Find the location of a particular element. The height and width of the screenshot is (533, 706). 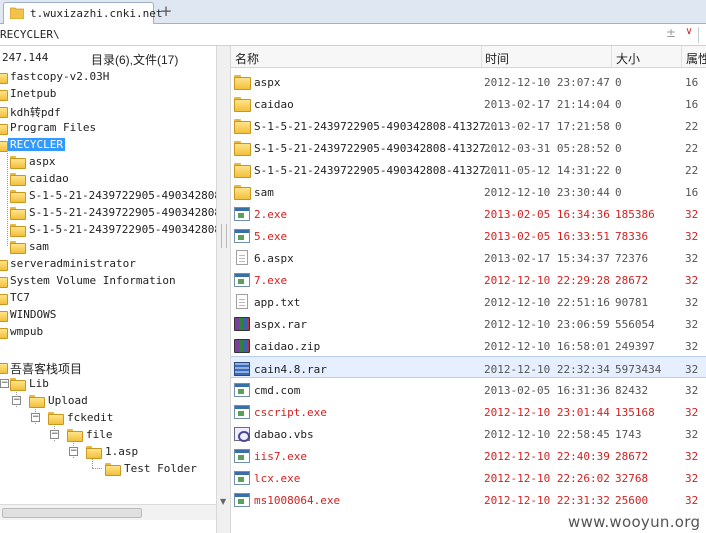

tree-horizontal-scrollbar is located at coordinates (108, 512).